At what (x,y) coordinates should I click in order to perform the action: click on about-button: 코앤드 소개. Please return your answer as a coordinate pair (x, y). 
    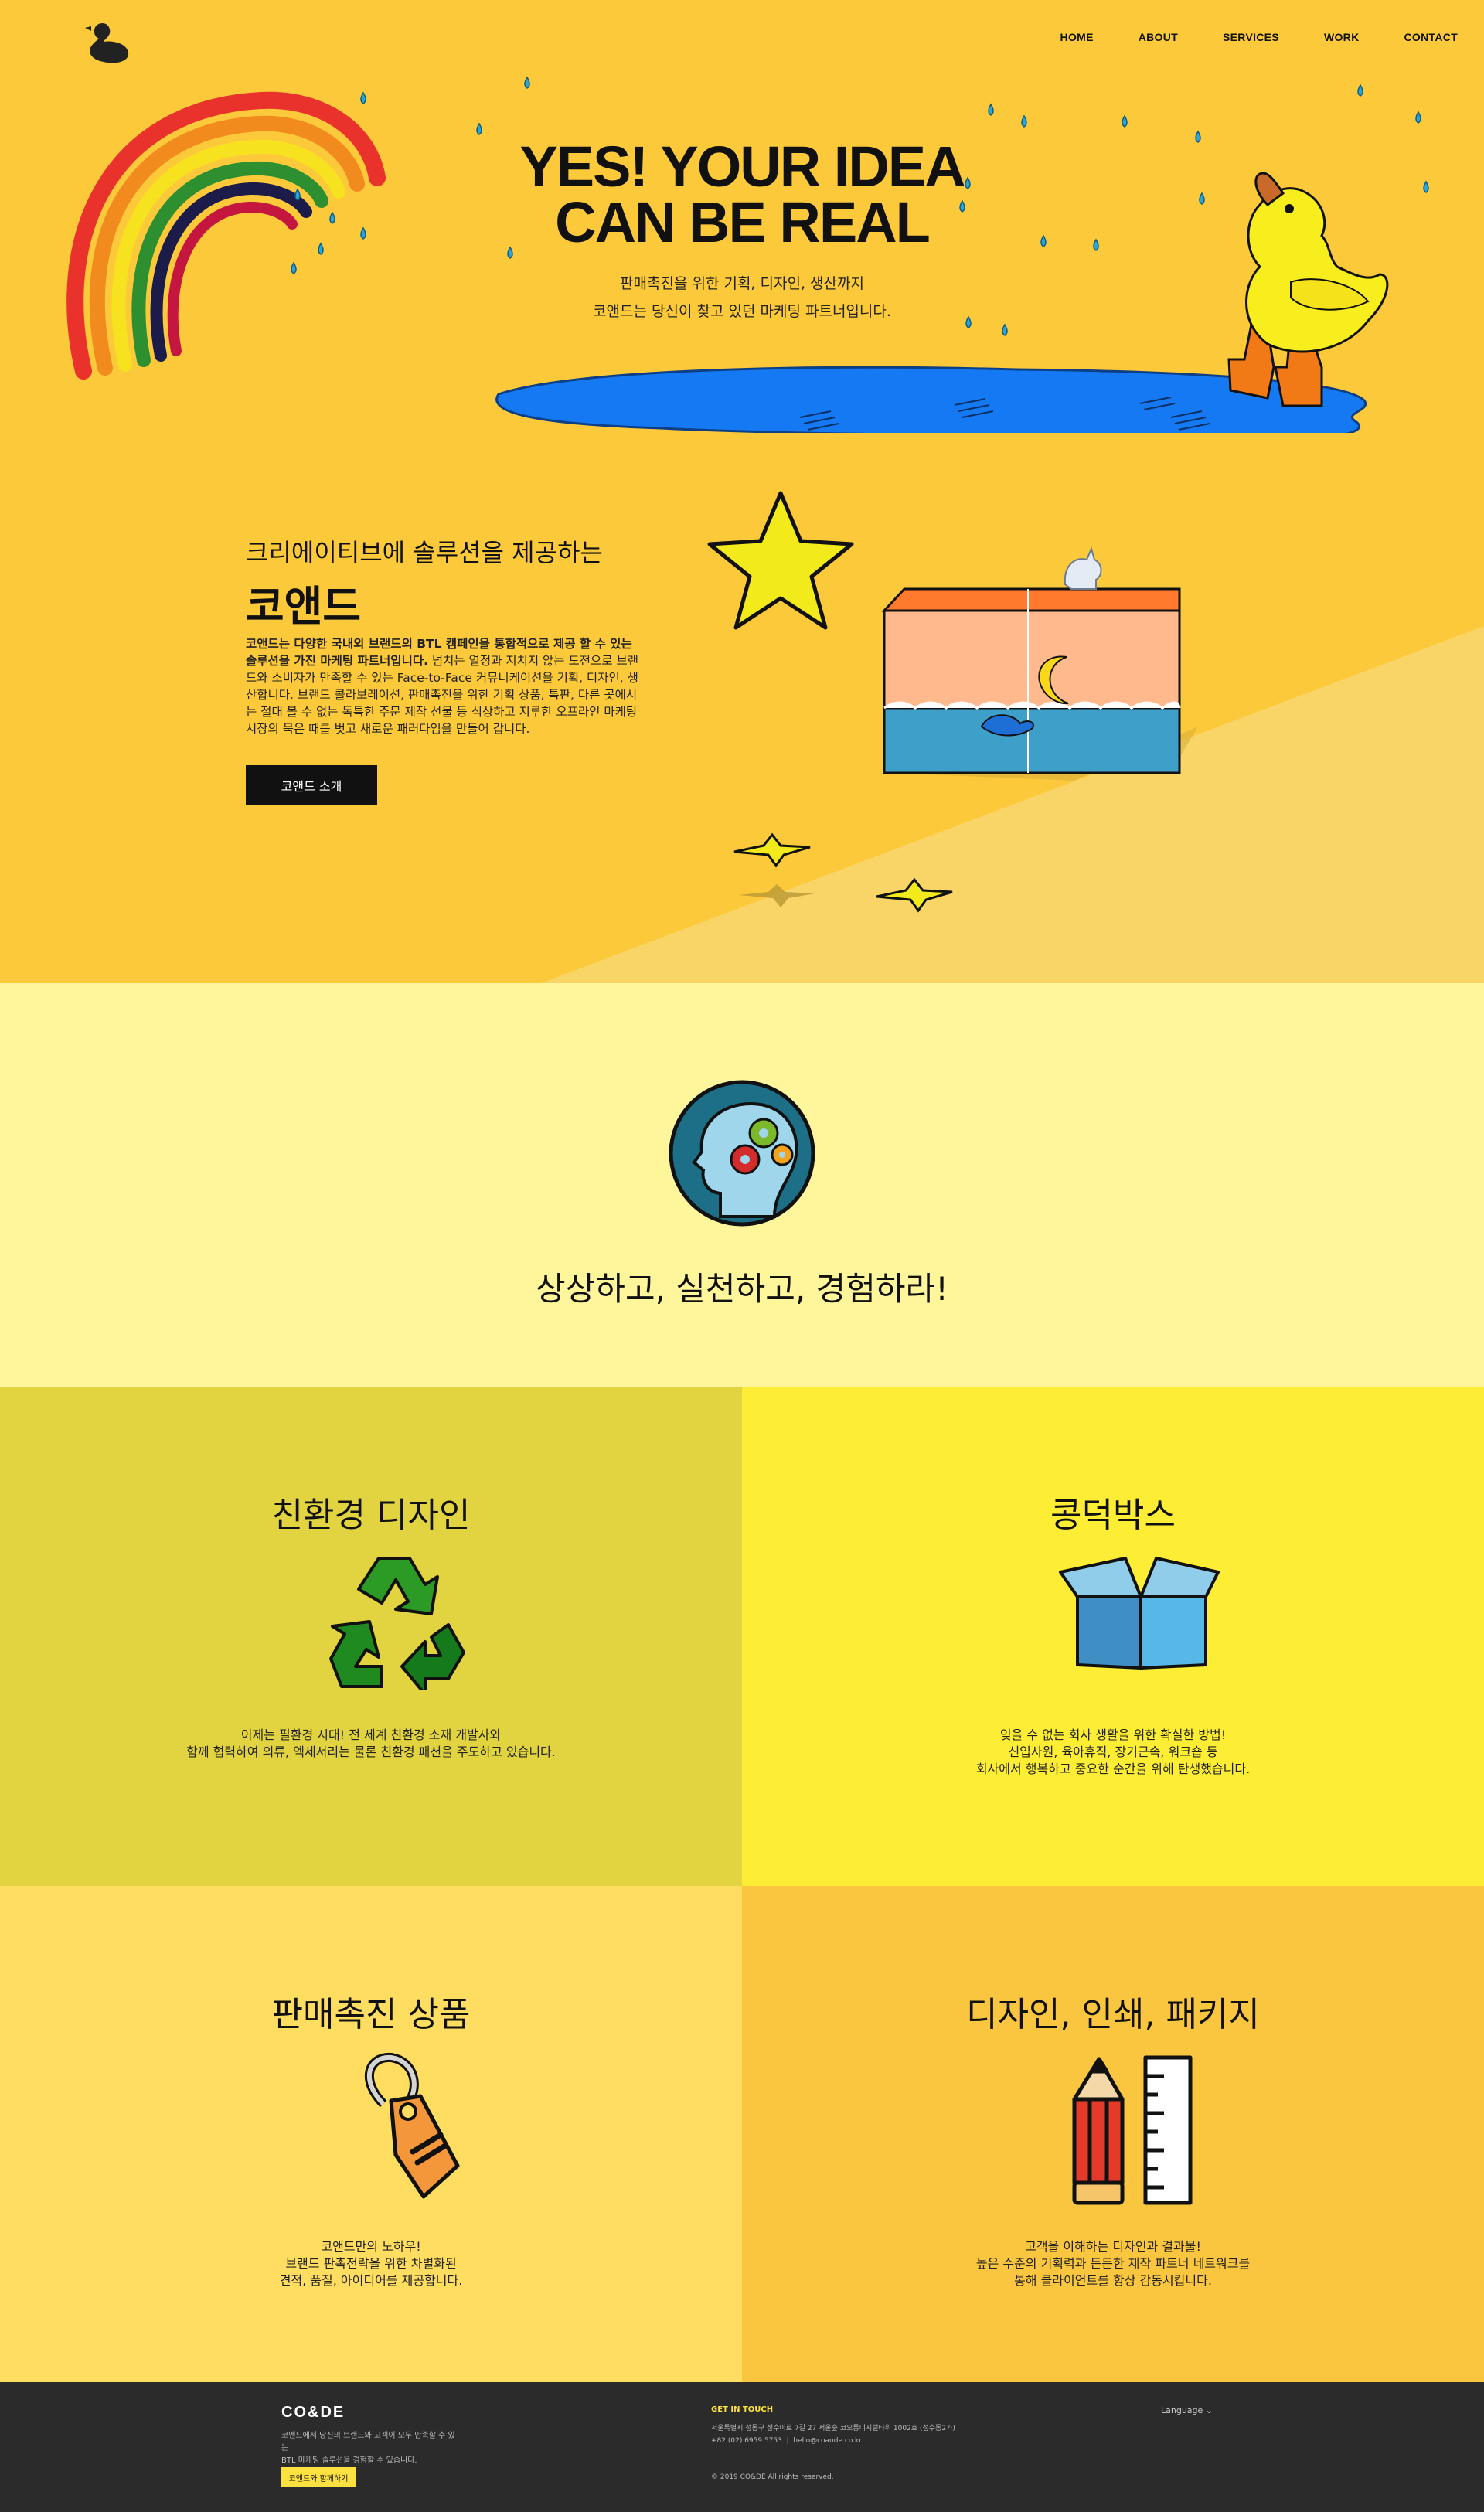
    Looking at the image, I should click on (311, 785).